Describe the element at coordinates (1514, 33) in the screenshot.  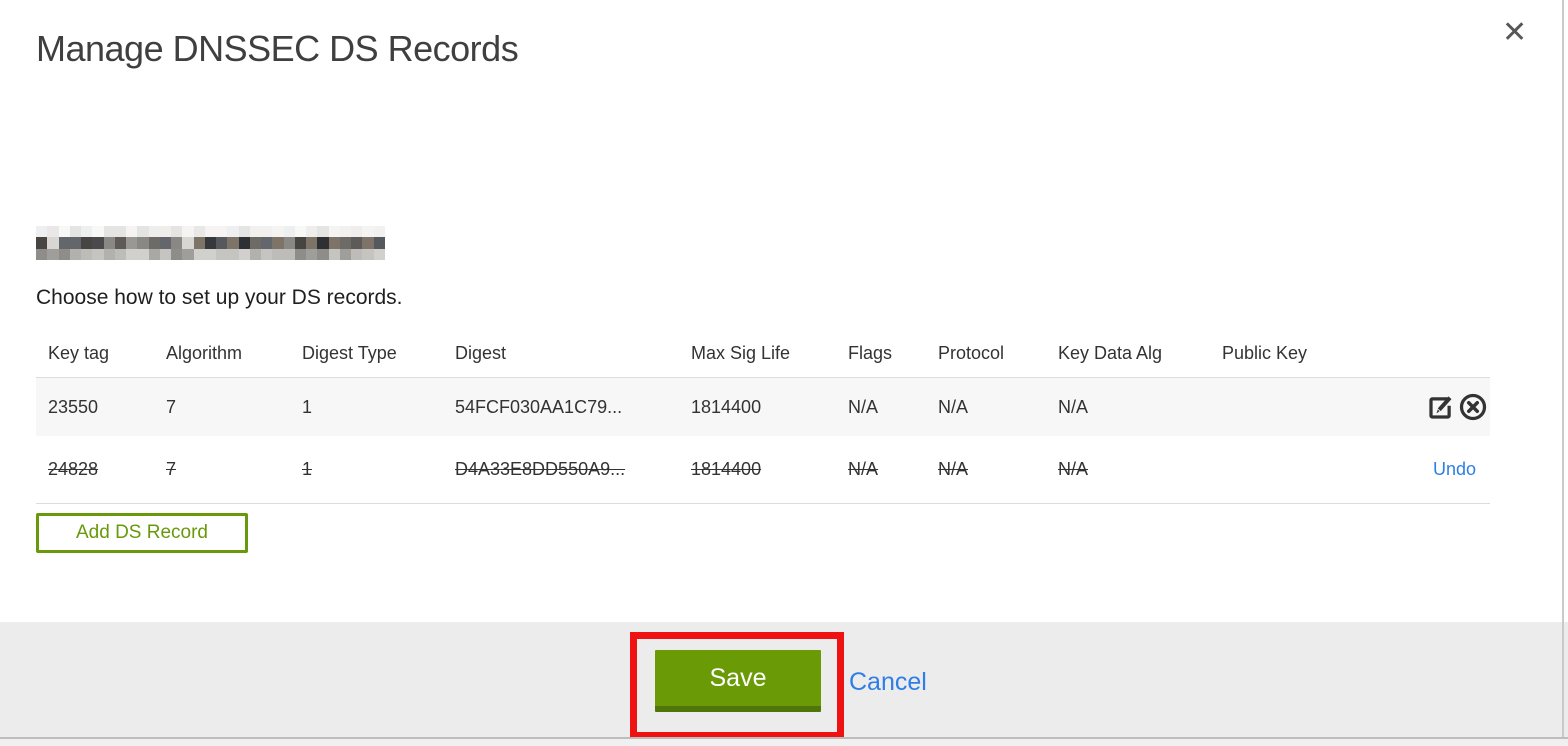
I see `close-icon: ✕` at that location.